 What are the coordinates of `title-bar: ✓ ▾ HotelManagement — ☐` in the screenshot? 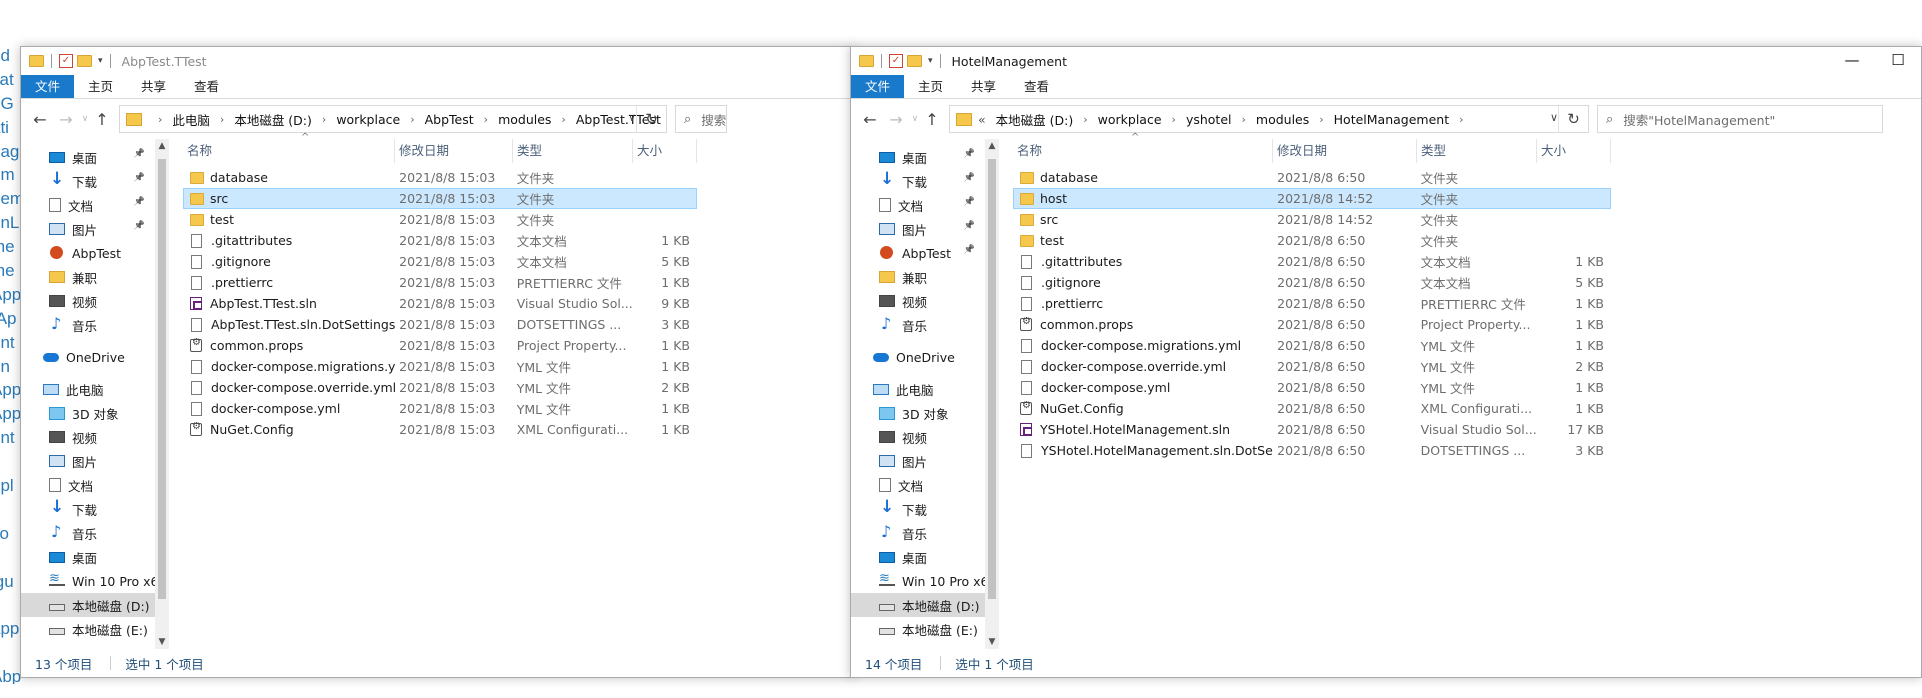 It's located at (1386, 61).